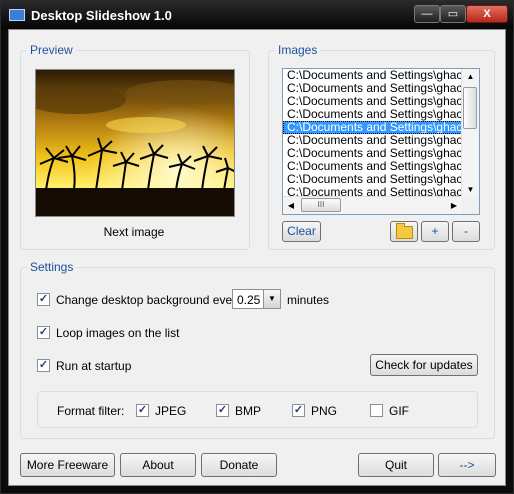 This screenshot has width=514, height=494. What do you see at coordinates (324, 411) in the screenshot?
I see `png-label: PNG` at bounding box center [324, 411].